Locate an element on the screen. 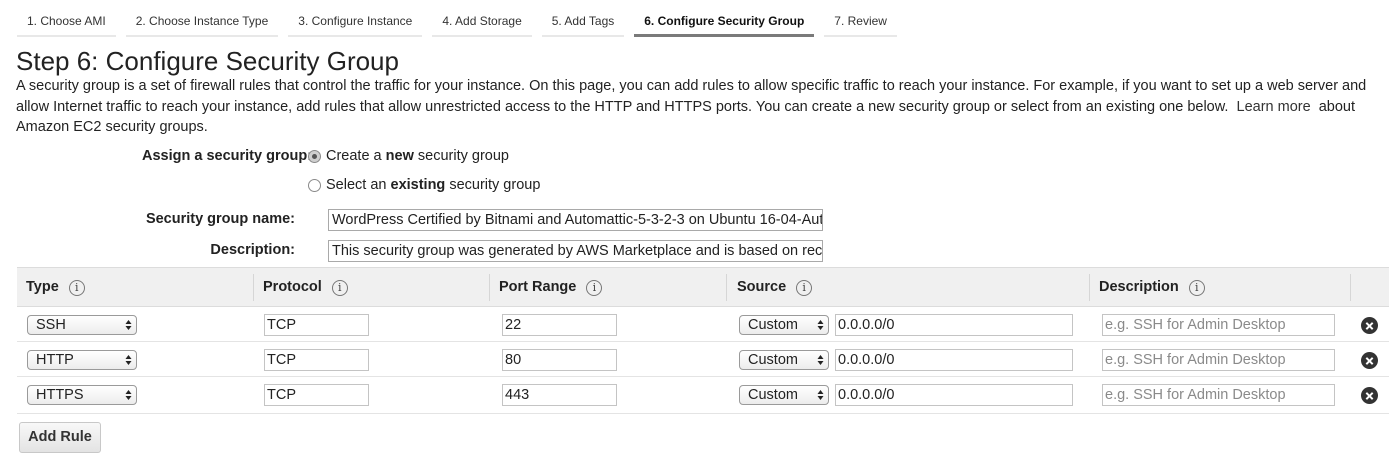 Image resolution: width=1400 pixels, height=463 pixels. port-range-input: 80 is located at coordinates (559, 360).